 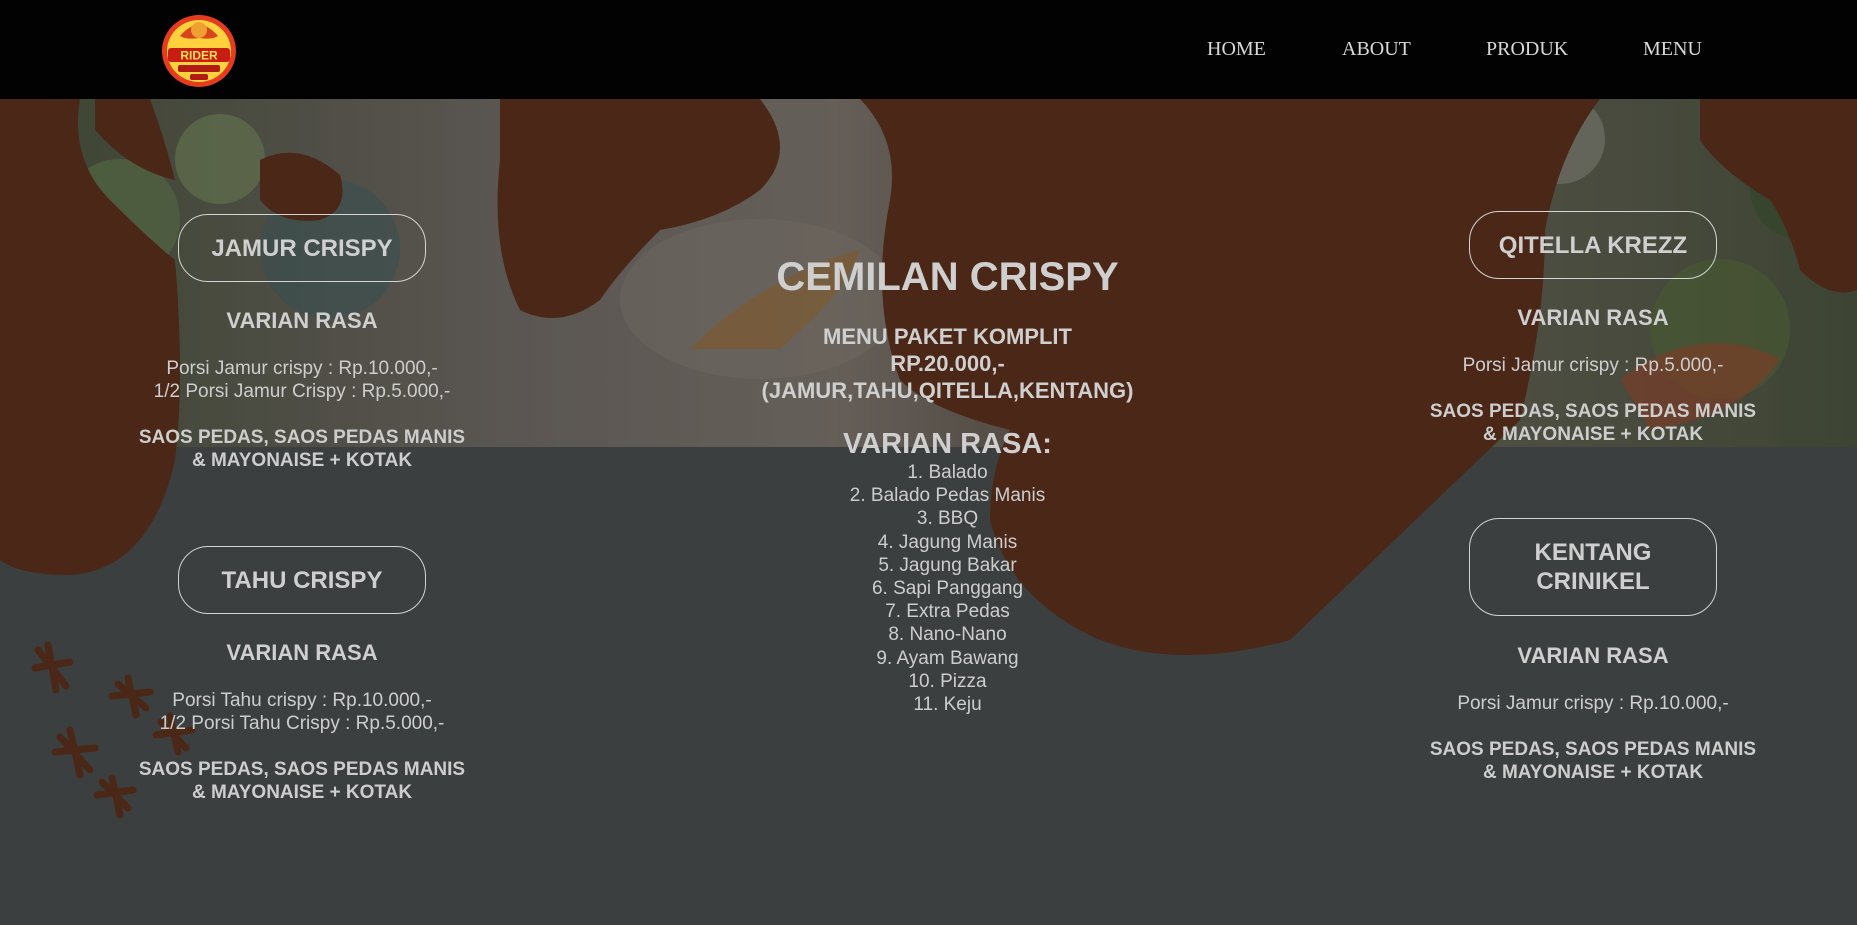 I want to click on list-item: 11. Keju, so click(x=947, y=705).